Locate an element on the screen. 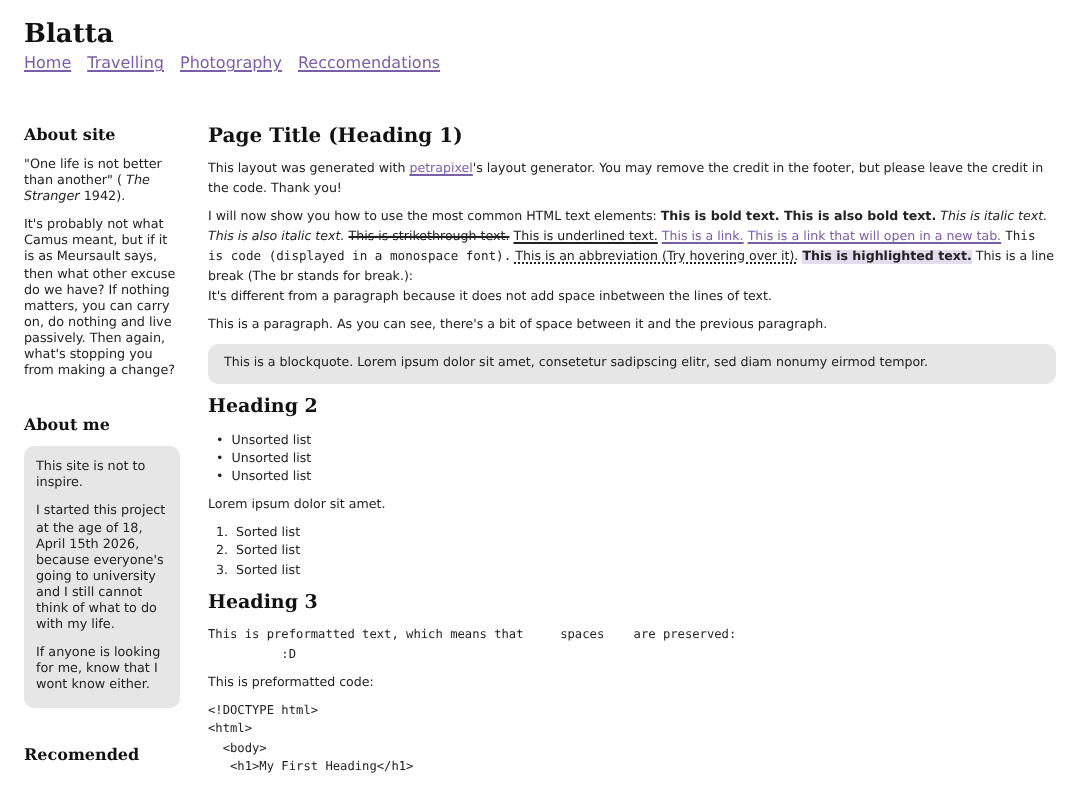  site-title: Blatta is located at coordinates (70, 36).